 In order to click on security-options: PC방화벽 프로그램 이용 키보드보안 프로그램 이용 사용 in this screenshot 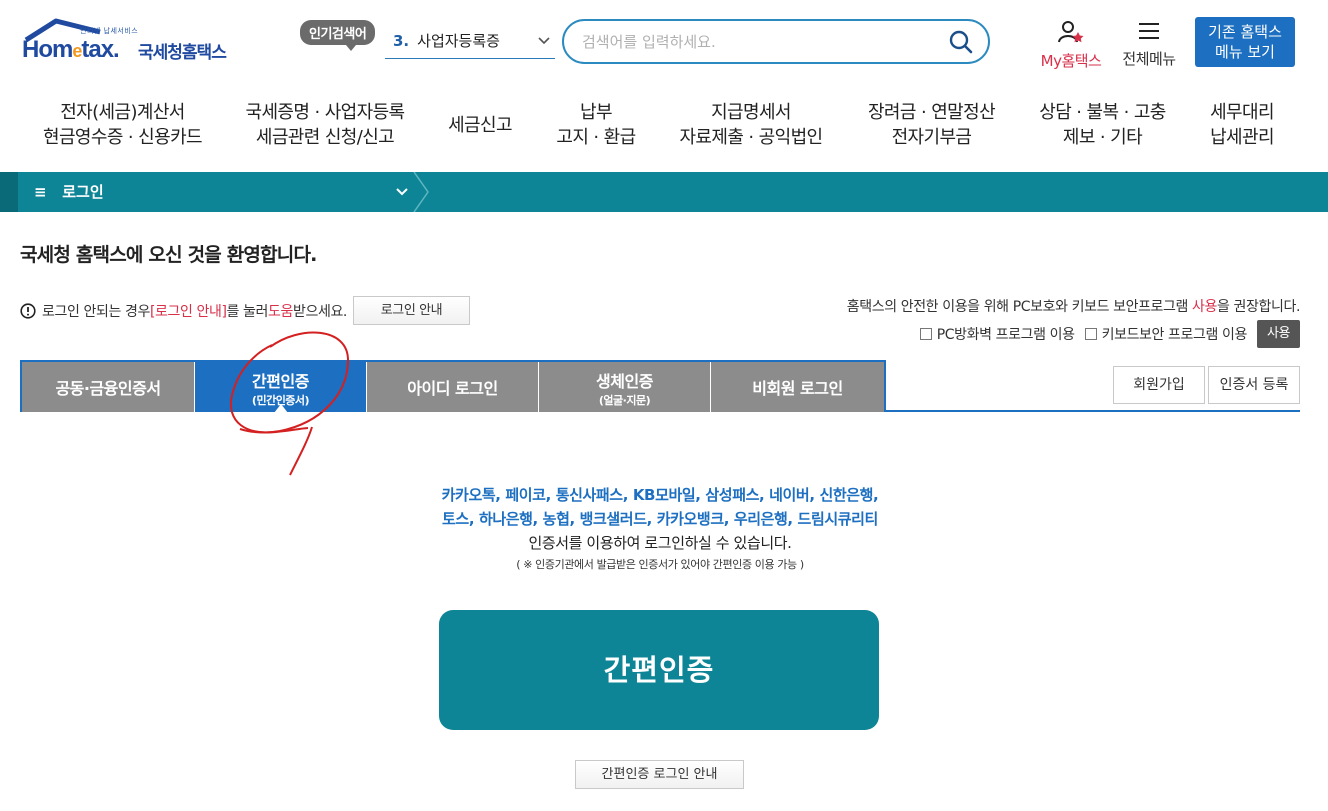, I will do `click(1109, 334)`.